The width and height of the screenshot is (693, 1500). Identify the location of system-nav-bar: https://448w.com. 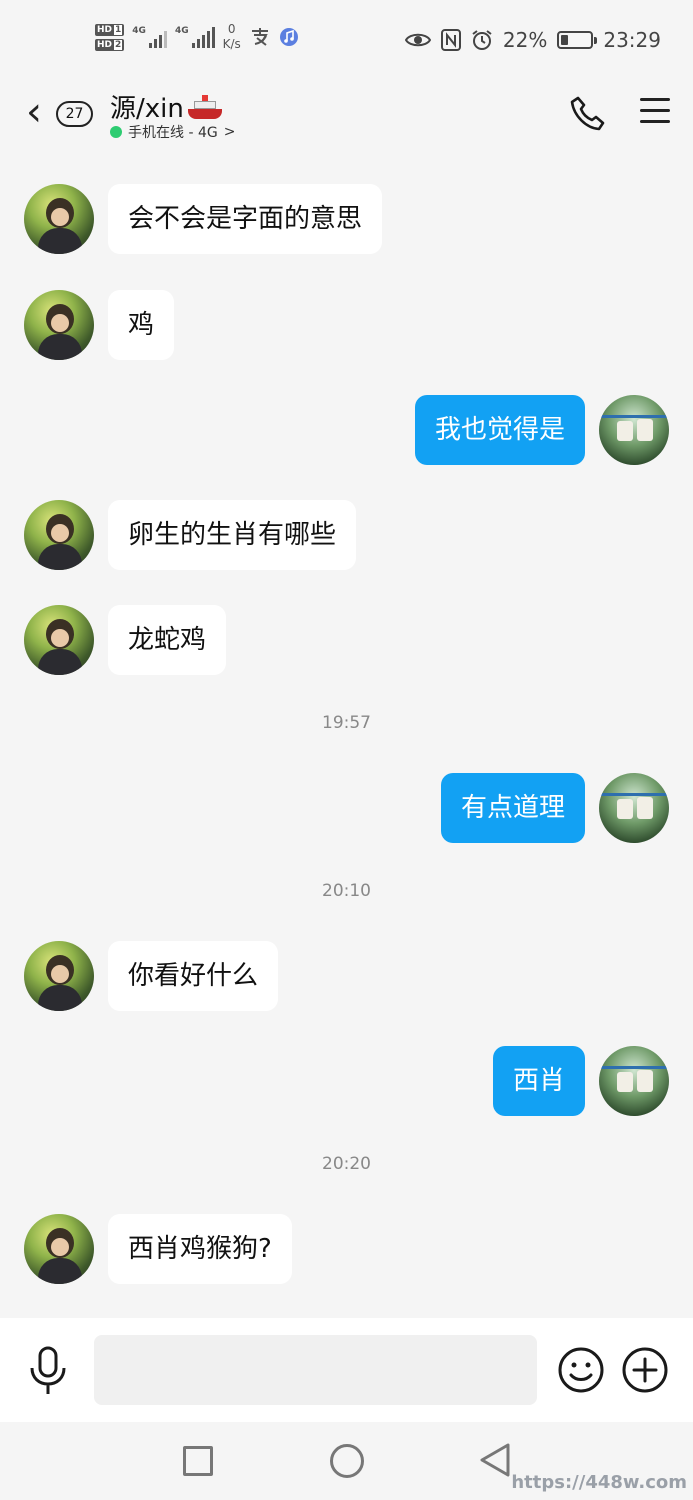
(346, 1461).